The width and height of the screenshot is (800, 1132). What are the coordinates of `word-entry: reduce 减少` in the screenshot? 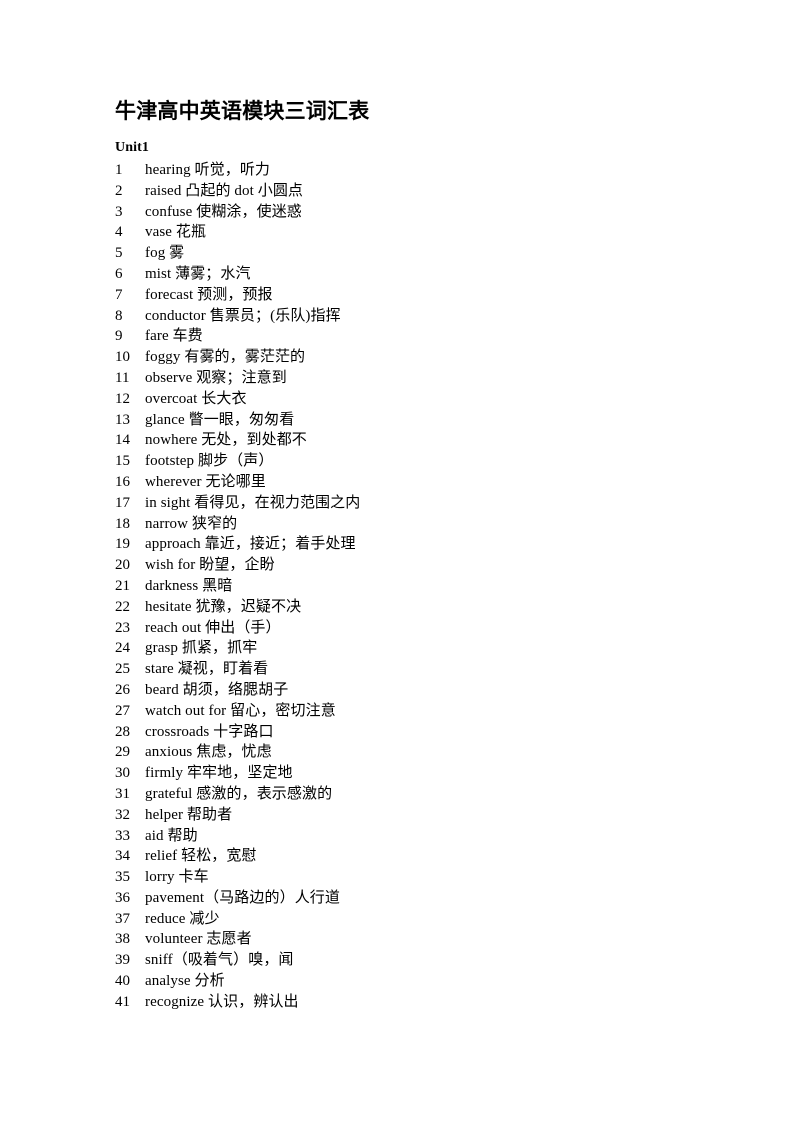 It's located at (182, 918).